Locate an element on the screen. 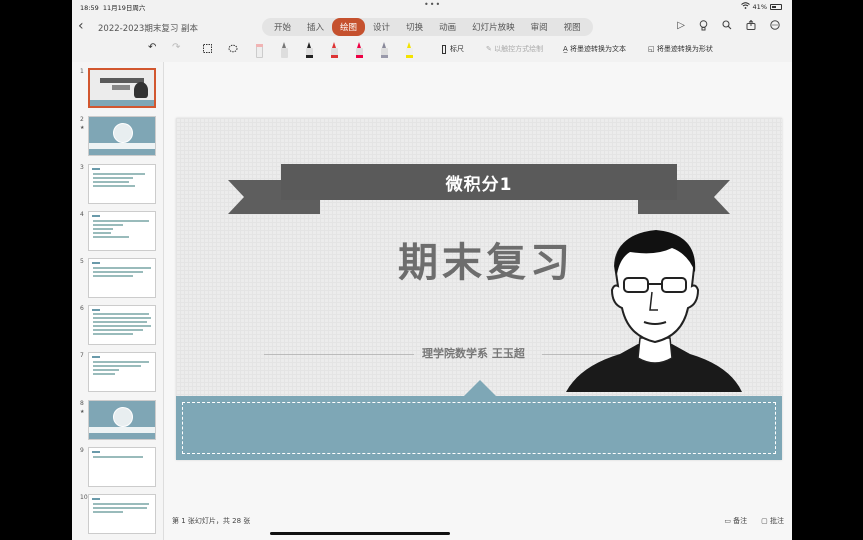 The width and height of the screenshot is (863, 540). search-icon is located at coordinates (727, 27).